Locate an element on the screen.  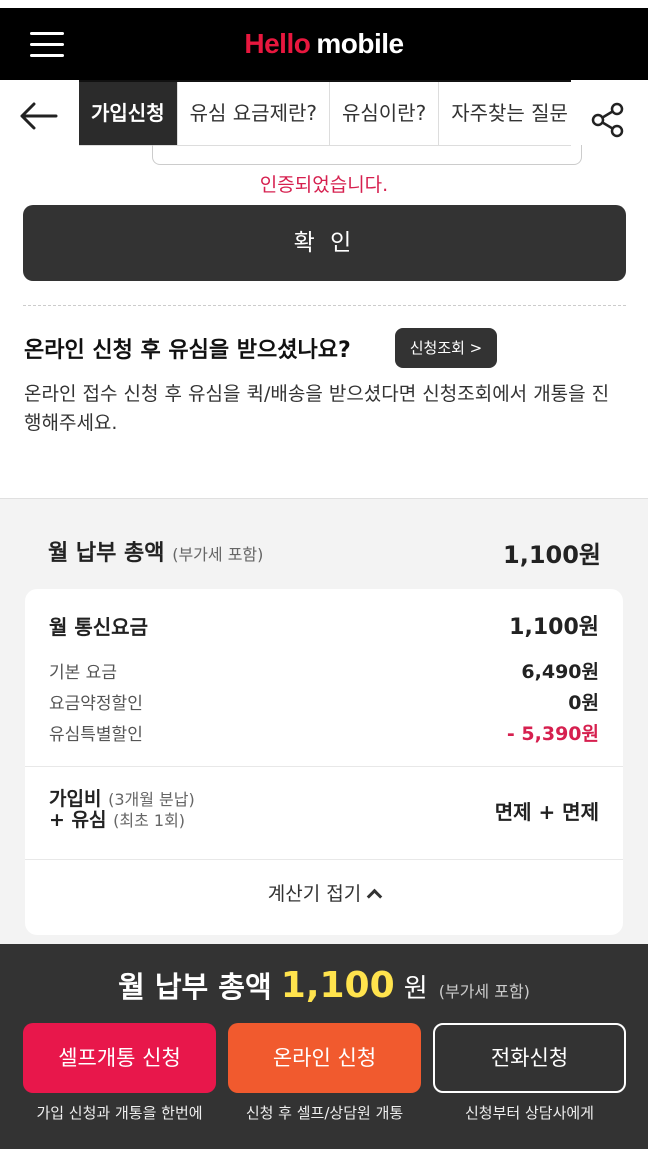
tab-faq: 자주찾는 질문 is located at coordinates (505, 113).